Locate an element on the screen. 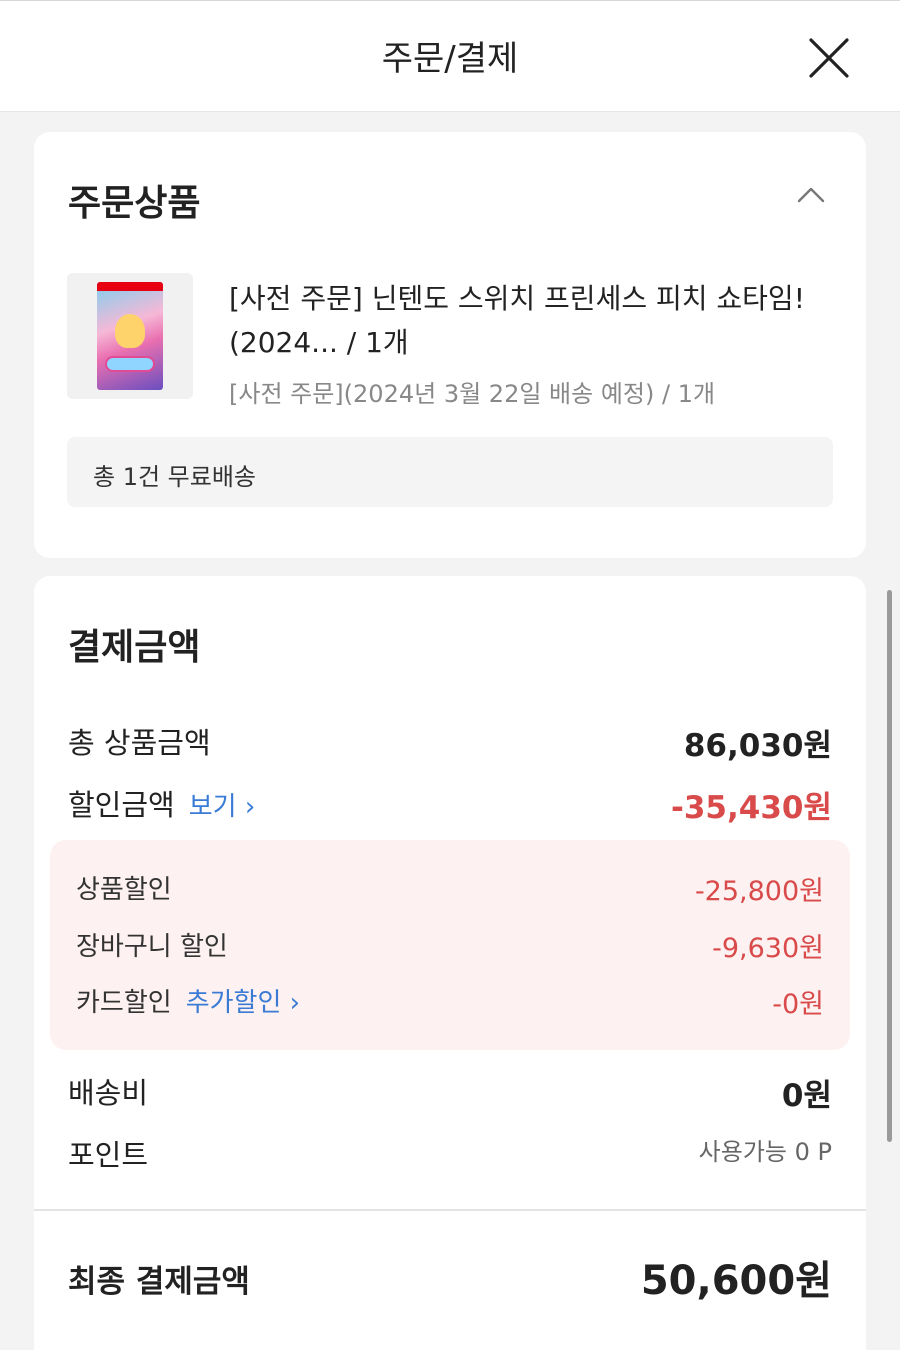  cart-discount-value: -9,630원 is located at coordinates (768, 948).